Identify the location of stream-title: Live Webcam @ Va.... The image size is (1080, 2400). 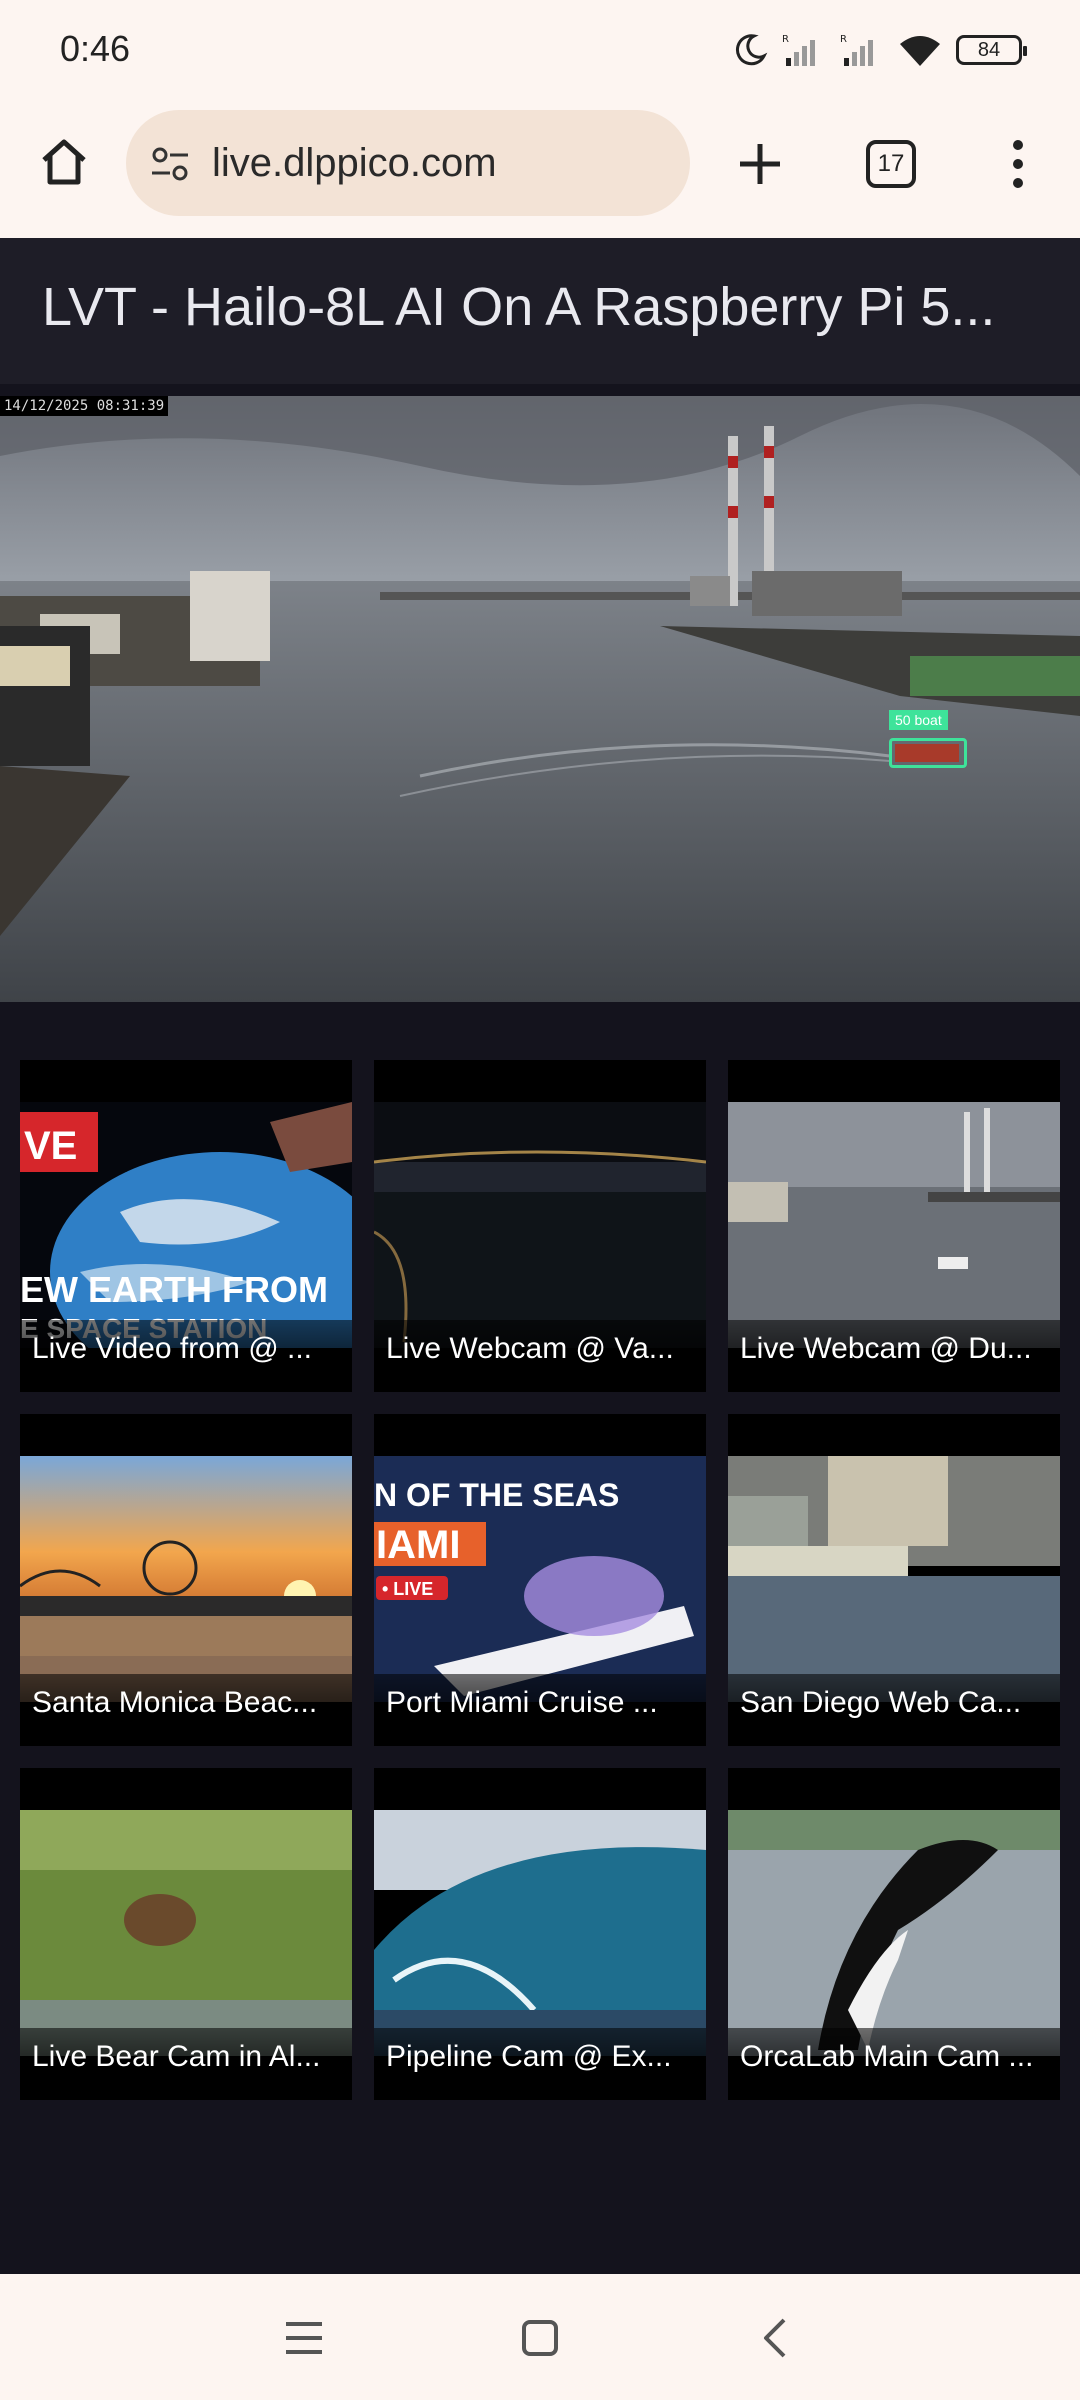
(540, 1356).